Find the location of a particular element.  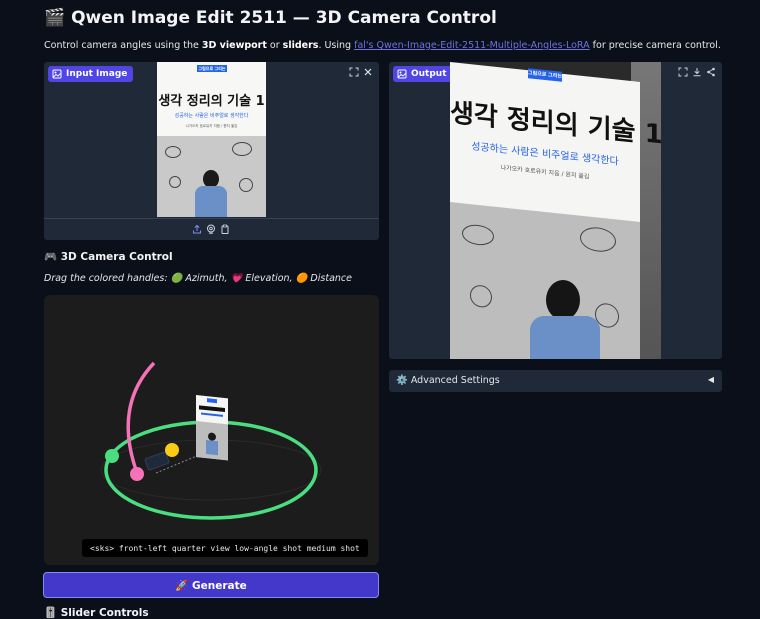

book-subtitle: 성공하는 사람은 비주얼로 생각한다 is located at coordinates (211, 116).